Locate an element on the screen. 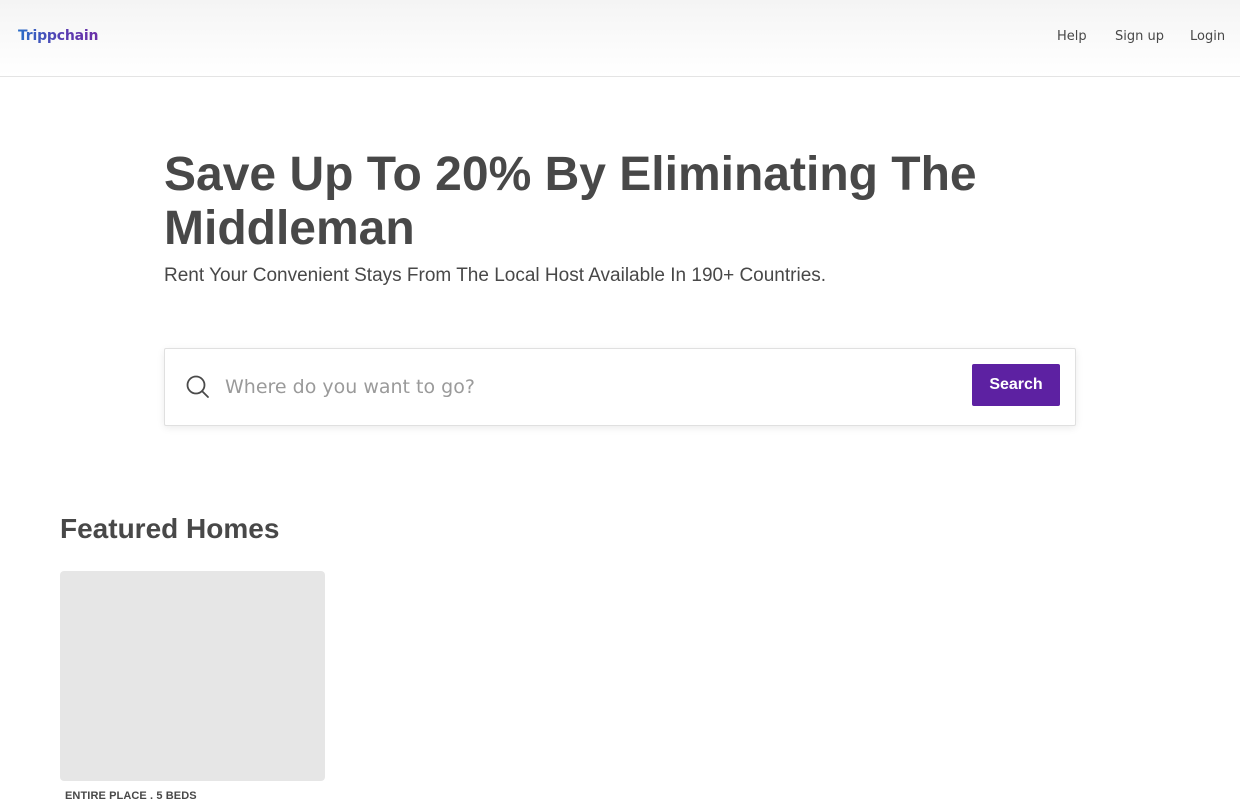  featured-home-card: ENTIRE PLACE . 5 BEDS is located at coordinates (192, 686).